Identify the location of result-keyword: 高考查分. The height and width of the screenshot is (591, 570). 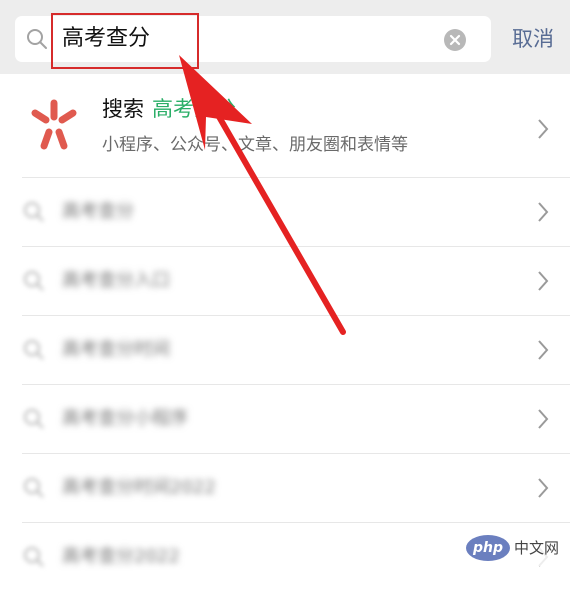
(194, 109).